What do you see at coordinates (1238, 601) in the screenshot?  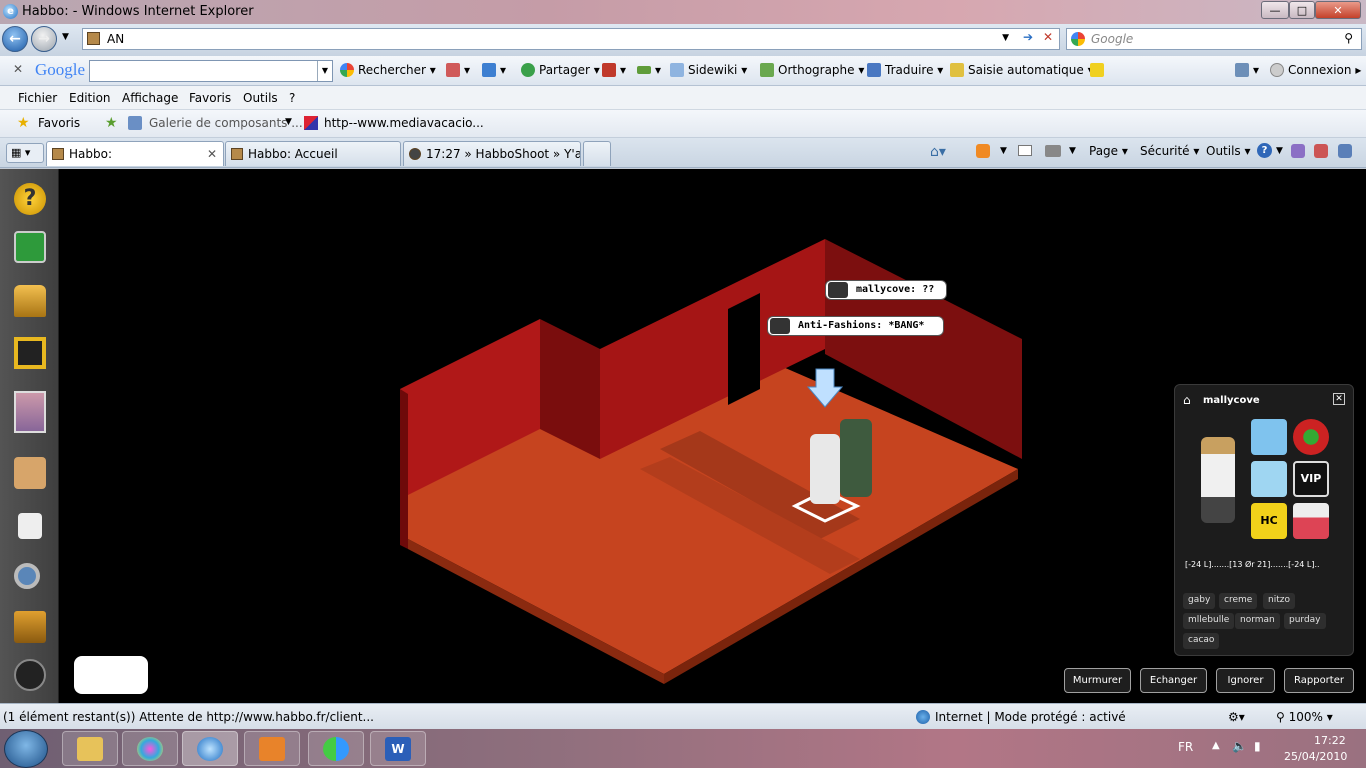 I see `tag-creme: creme` at bounding box center [1238, 601].